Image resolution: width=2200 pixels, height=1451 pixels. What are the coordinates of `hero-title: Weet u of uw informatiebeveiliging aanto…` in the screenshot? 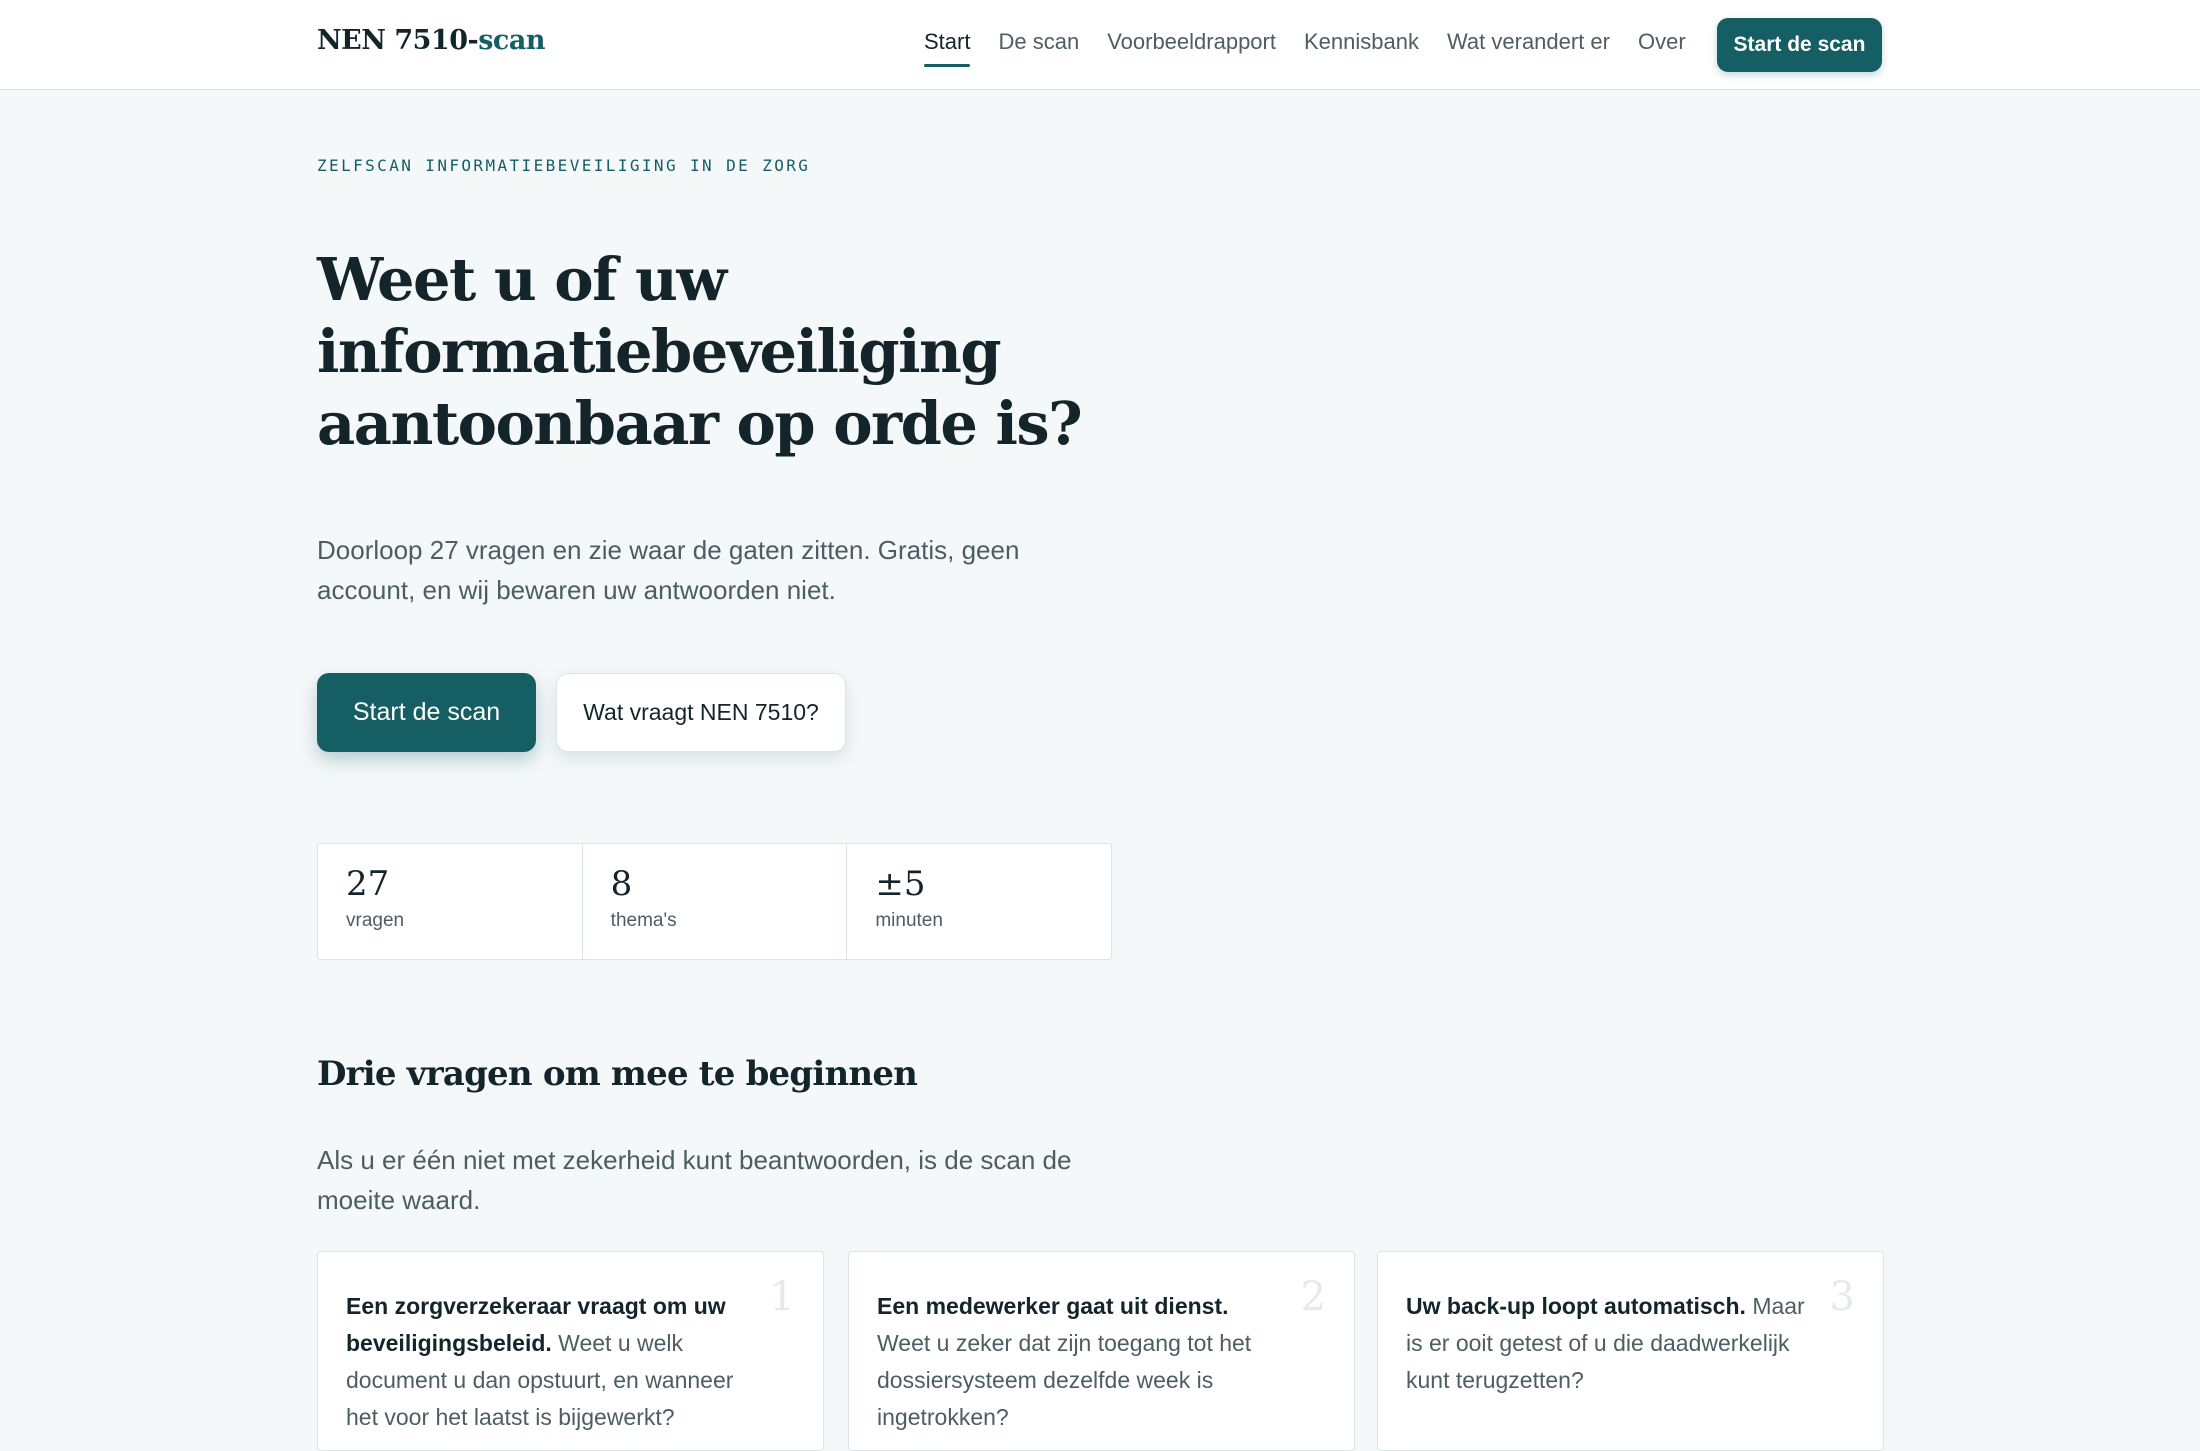 It's located at (700, 351).